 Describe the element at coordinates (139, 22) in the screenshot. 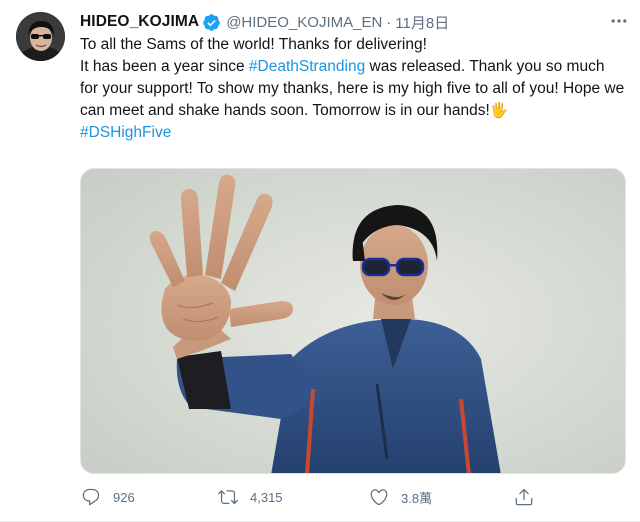

I see `author-display-name: HIDEO_KOJIMA` at that location.